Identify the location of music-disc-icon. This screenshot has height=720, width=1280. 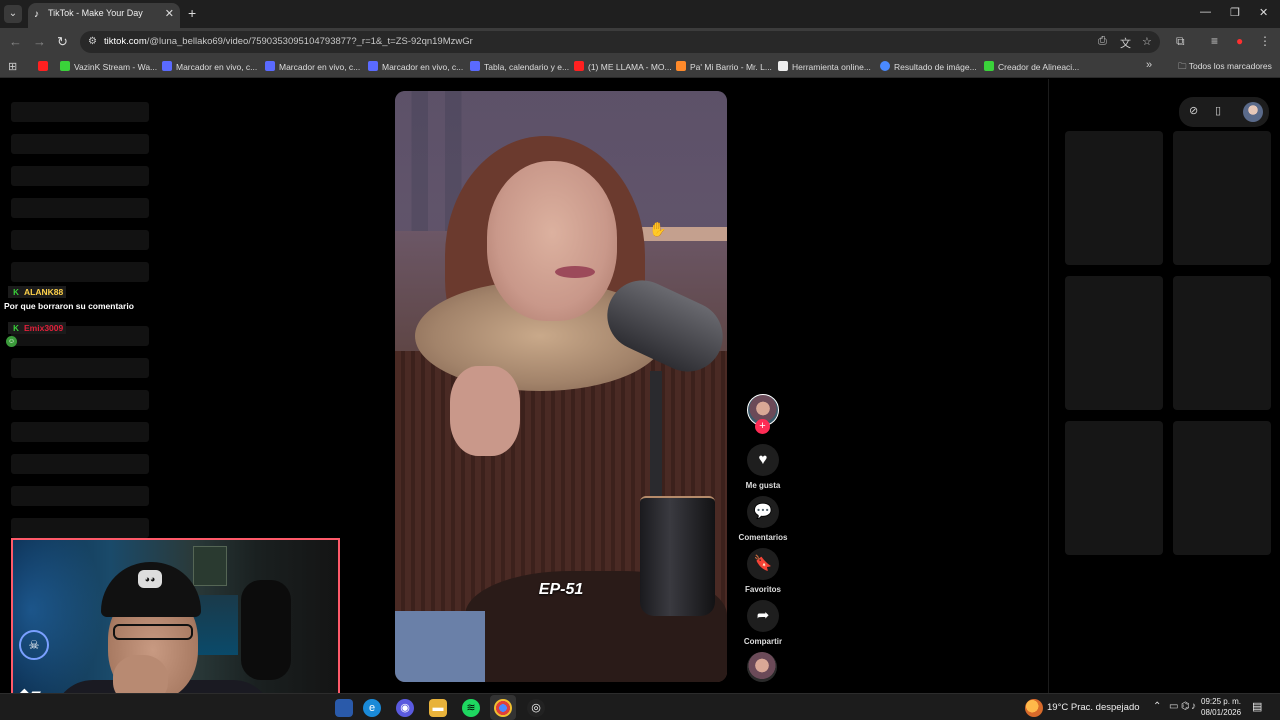
(762, 667).